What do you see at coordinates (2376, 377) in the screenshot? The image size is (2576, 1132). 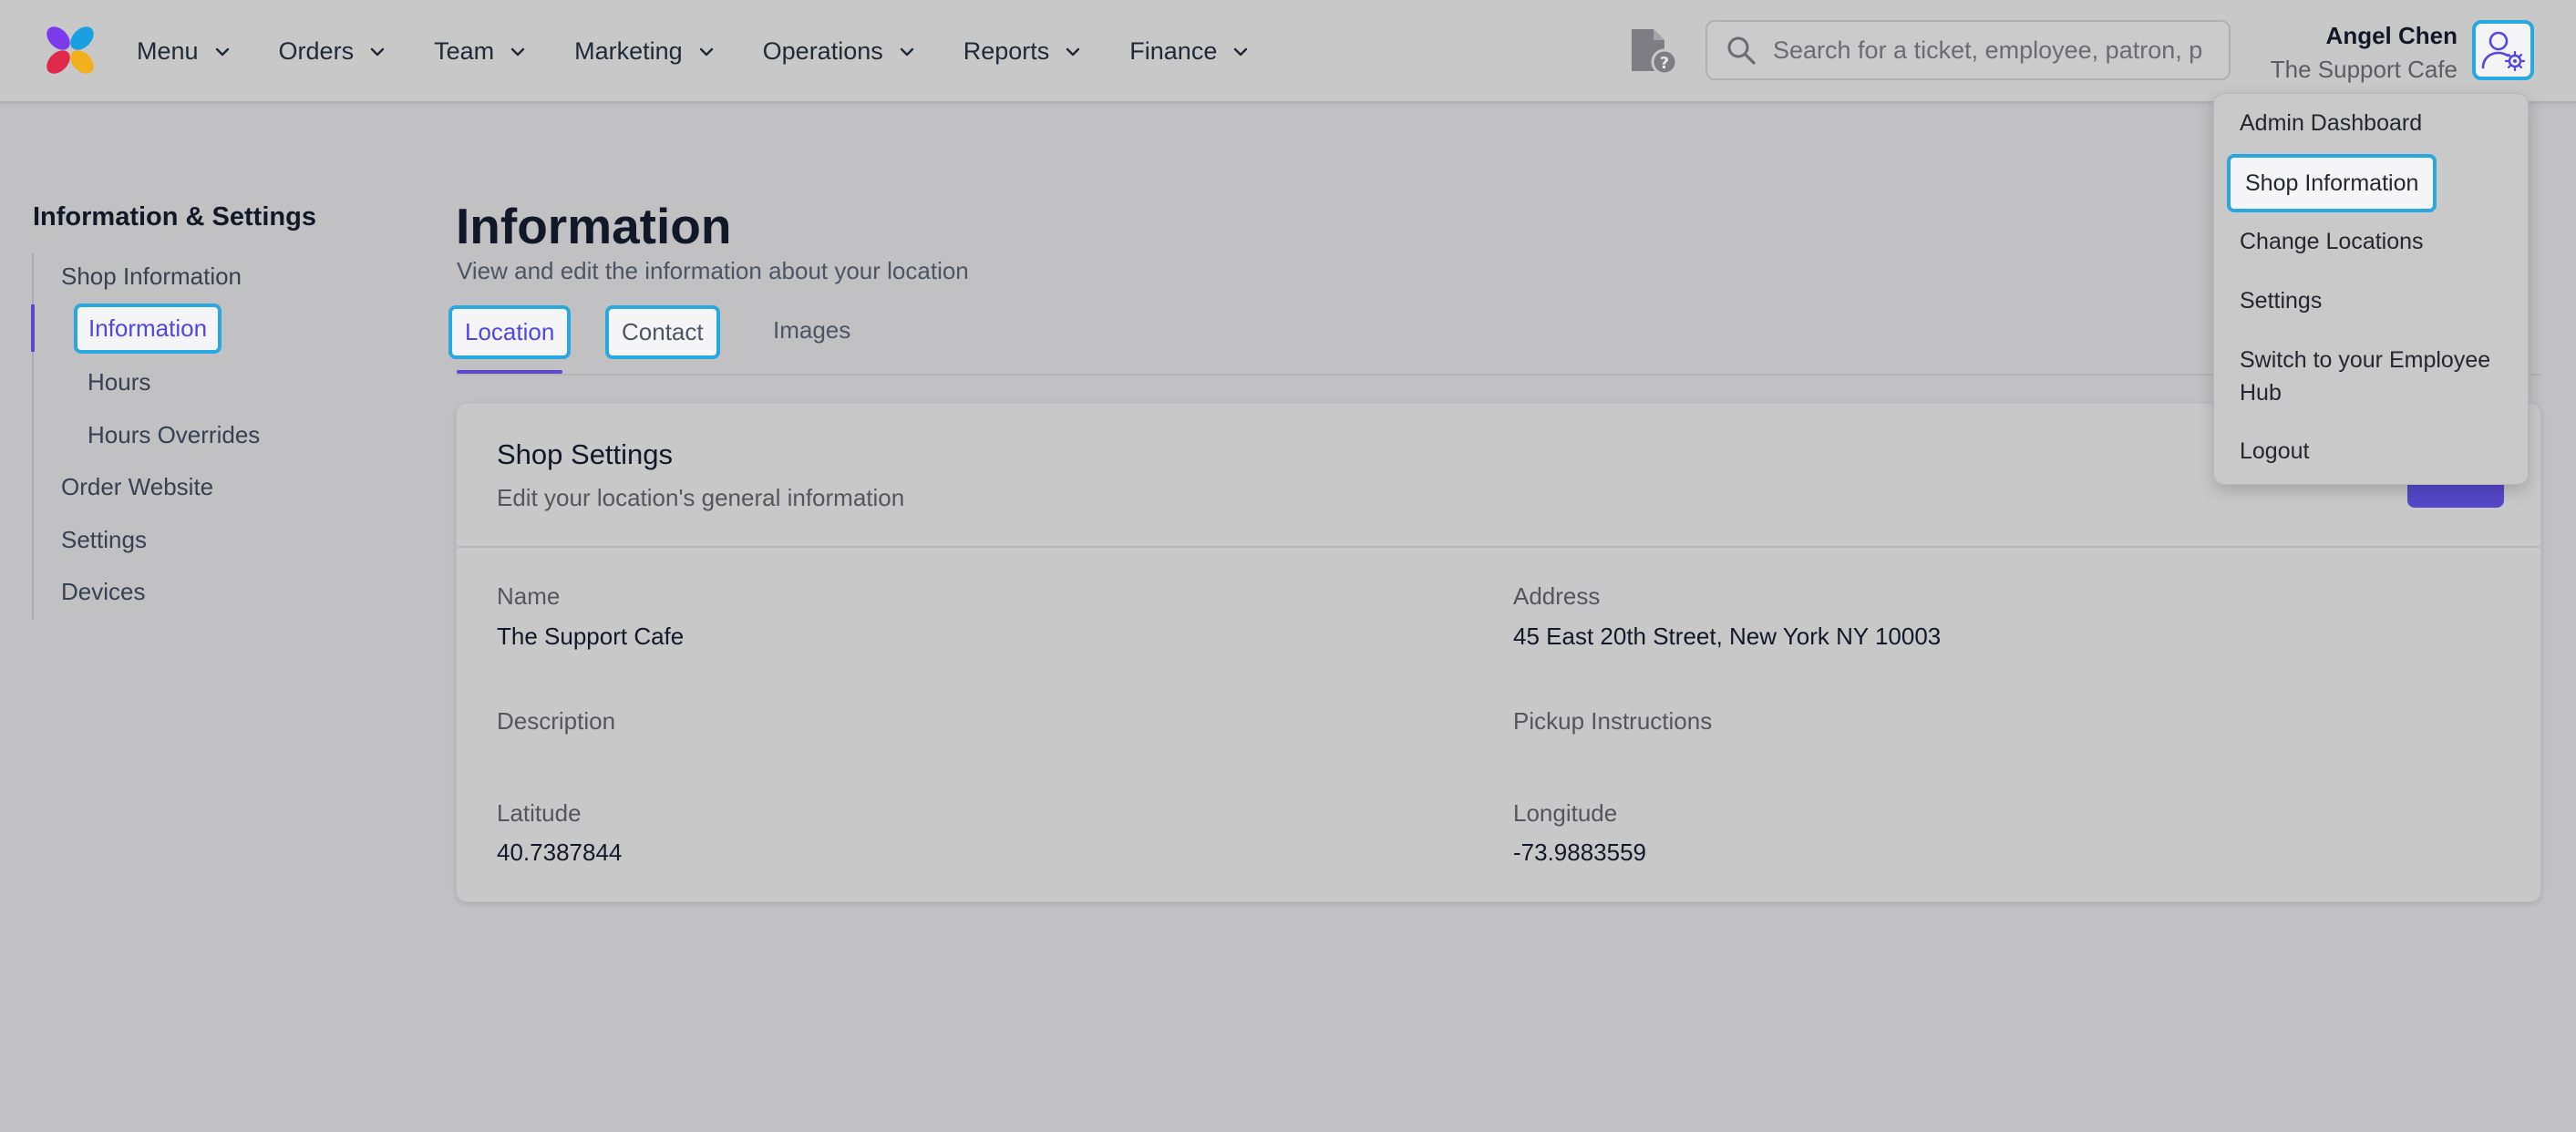 I see `menu-item-switch-employee-hub: Switch to your Employee Hub` at bounding box center [2376, 377].